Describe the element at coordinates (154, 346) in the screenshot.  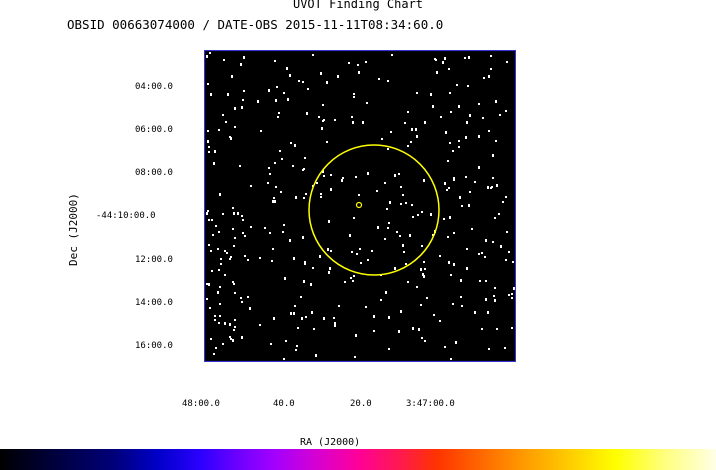
I see `y-tick-label: 16:00.0` at that location.